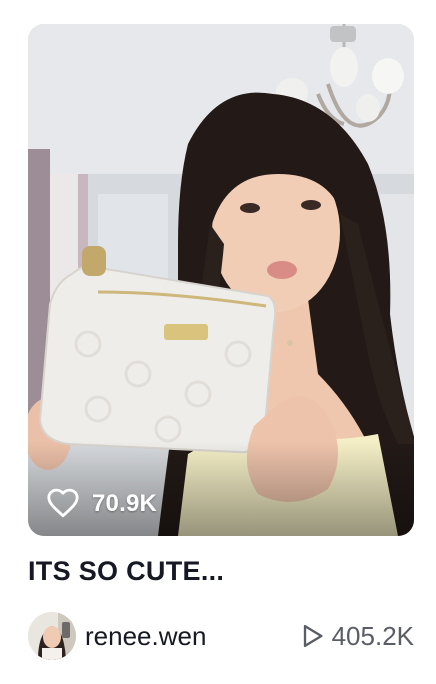 This screenshot has height=684, width=436. Describe the element at coordinates (313, 636) in the screenshot. I see `play-outline-icon` at that location.